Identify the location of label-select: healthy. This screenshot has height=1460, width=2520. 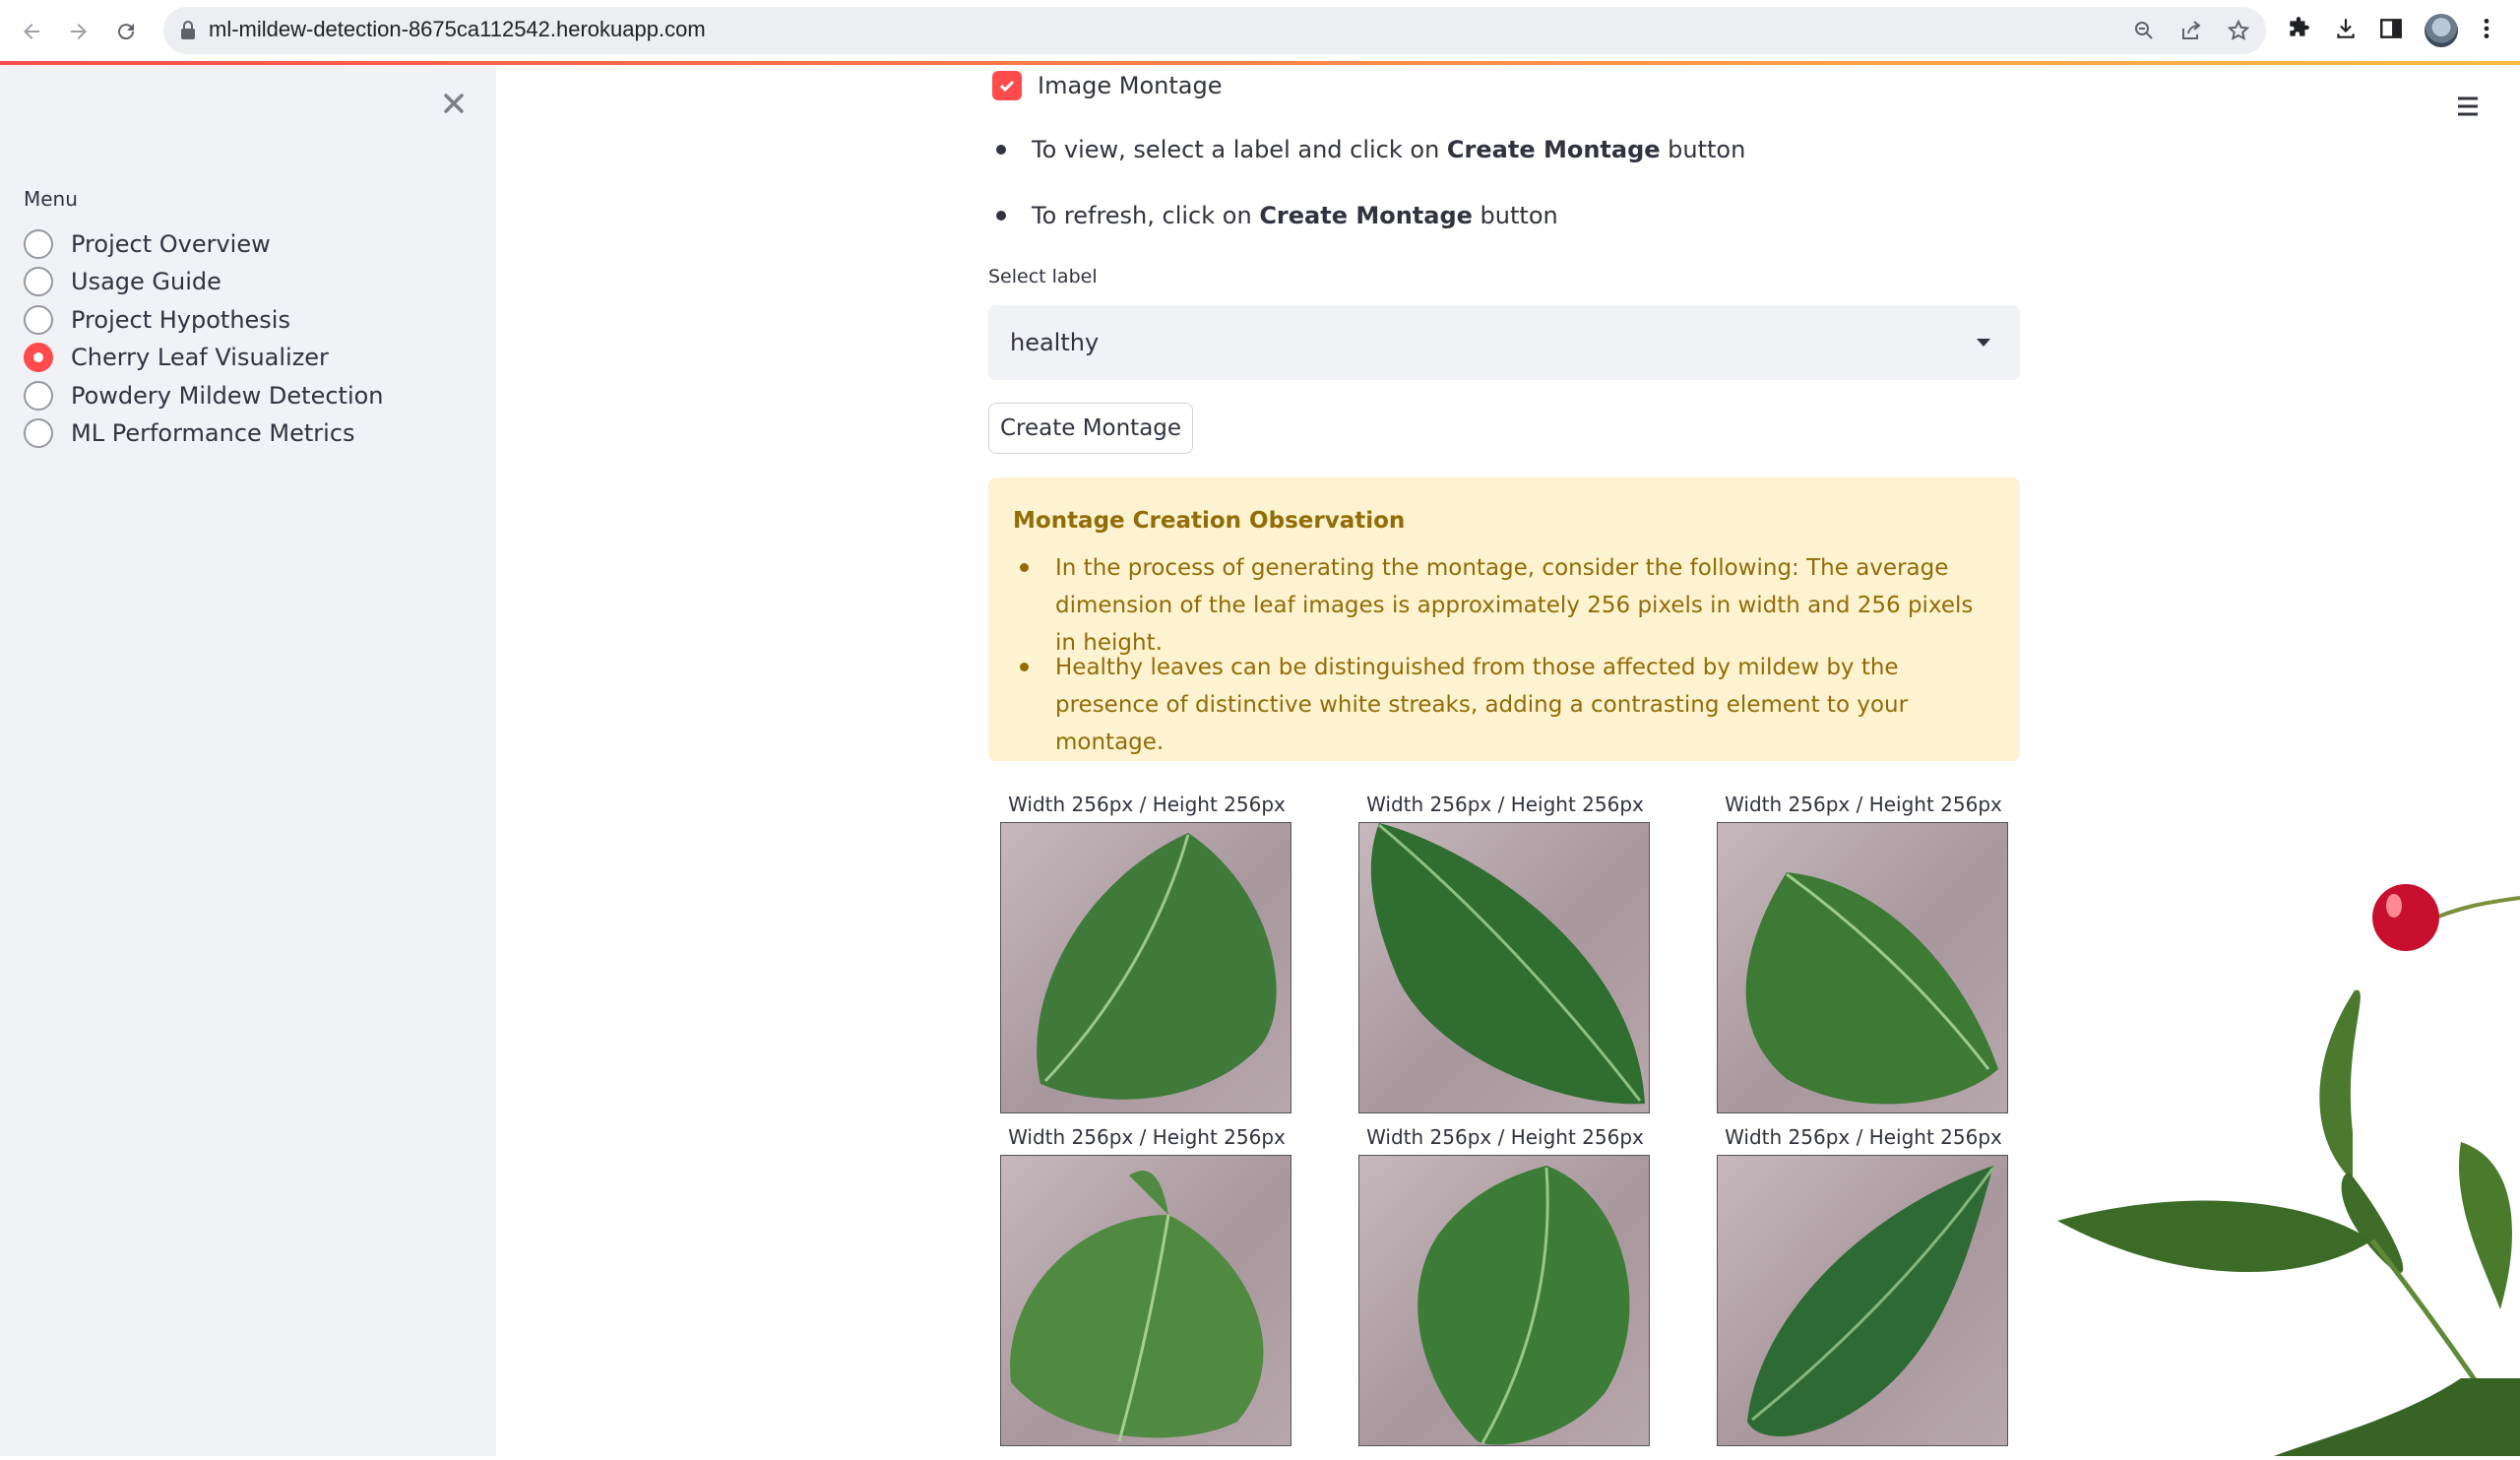
(1504, 342).